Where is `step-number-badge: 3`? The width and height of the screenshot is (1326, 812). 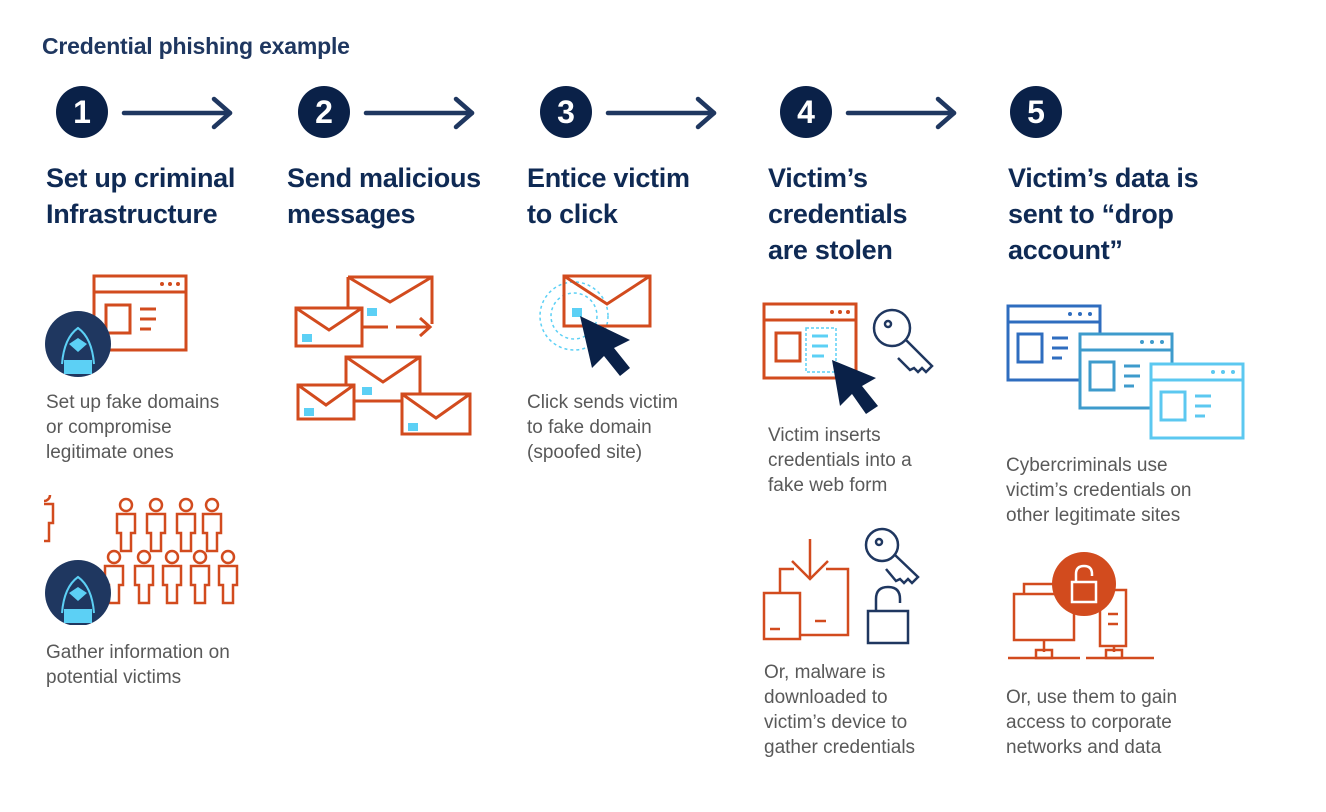
step-number-badge: 3 is located at coordinates (566, 112).